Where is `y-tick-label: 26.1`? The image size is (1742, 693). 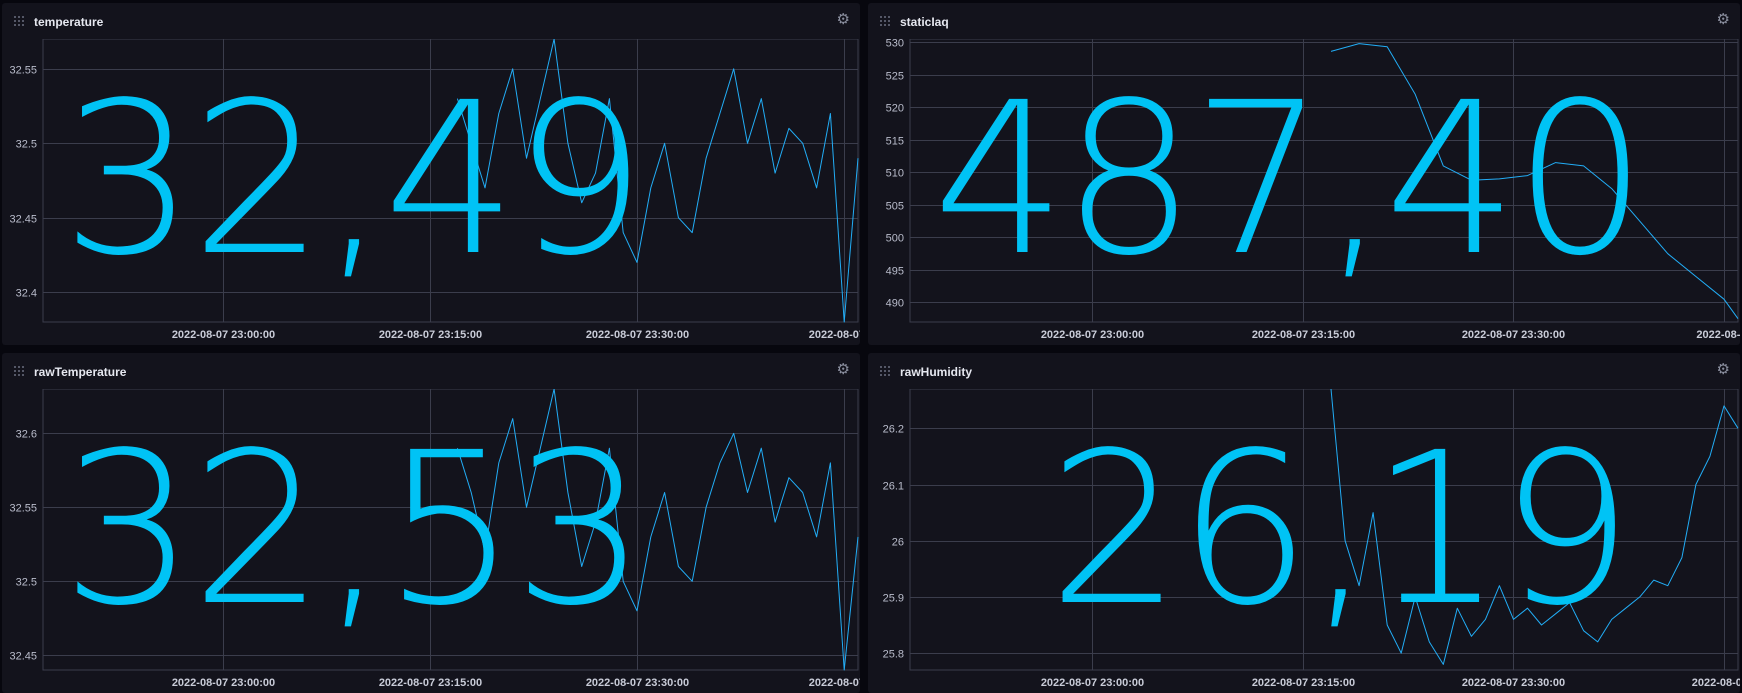 y-tick-label: 26.1 is located at coordinates (893, 487).